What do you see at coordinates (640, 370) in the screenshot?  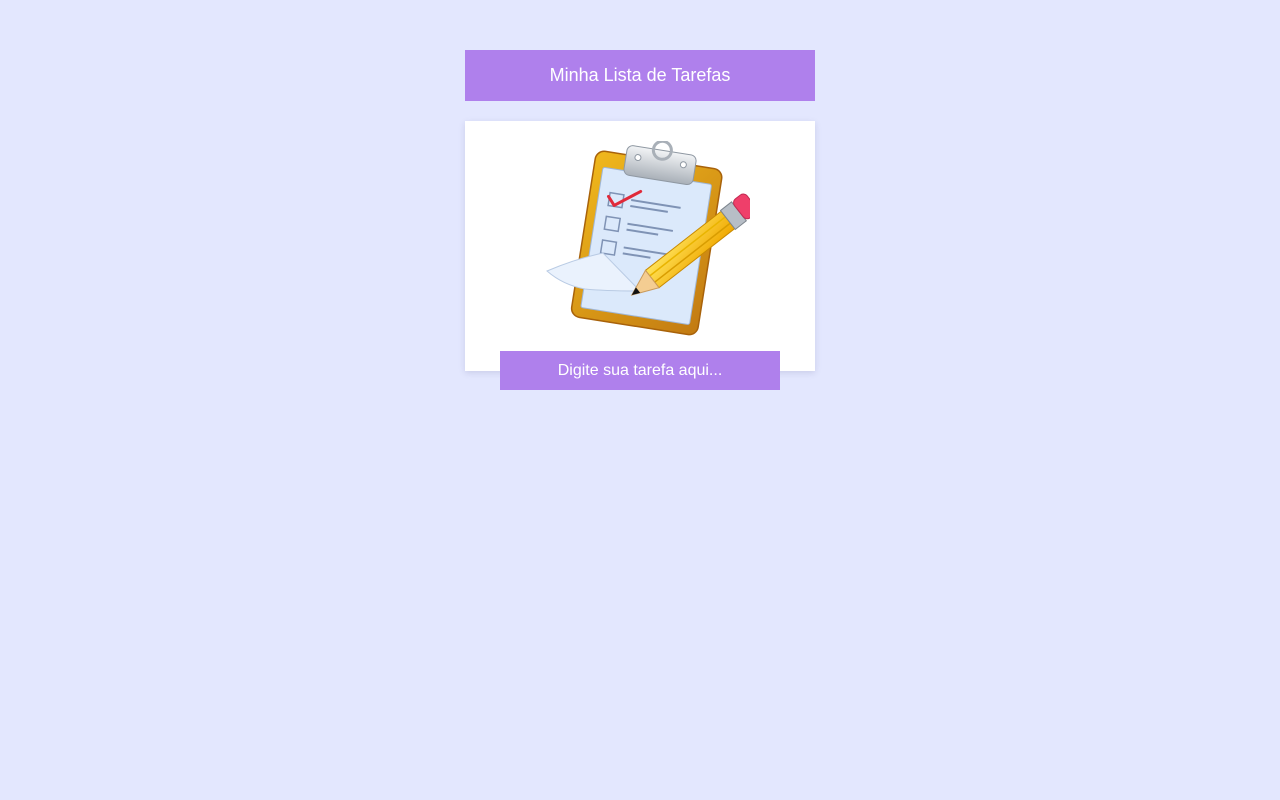 I see `task-input` at bounding box center [640, 370].